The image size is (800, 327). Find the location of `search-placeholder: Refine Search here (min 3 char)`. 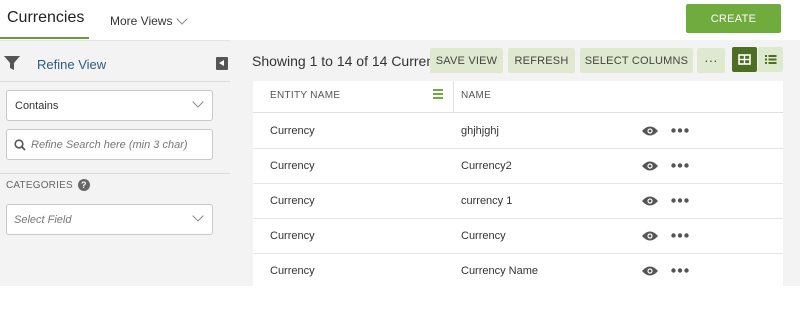

search-placeholder: Refine Search here (min 3 char) is located at coordinates (109, 145).